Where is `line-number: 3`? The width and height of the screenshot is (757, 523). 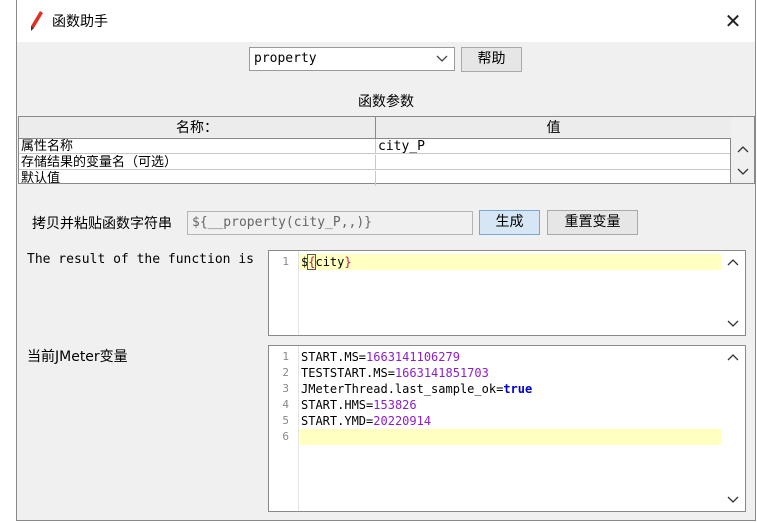
line-number: 3 is located at coordinates (285, 388).